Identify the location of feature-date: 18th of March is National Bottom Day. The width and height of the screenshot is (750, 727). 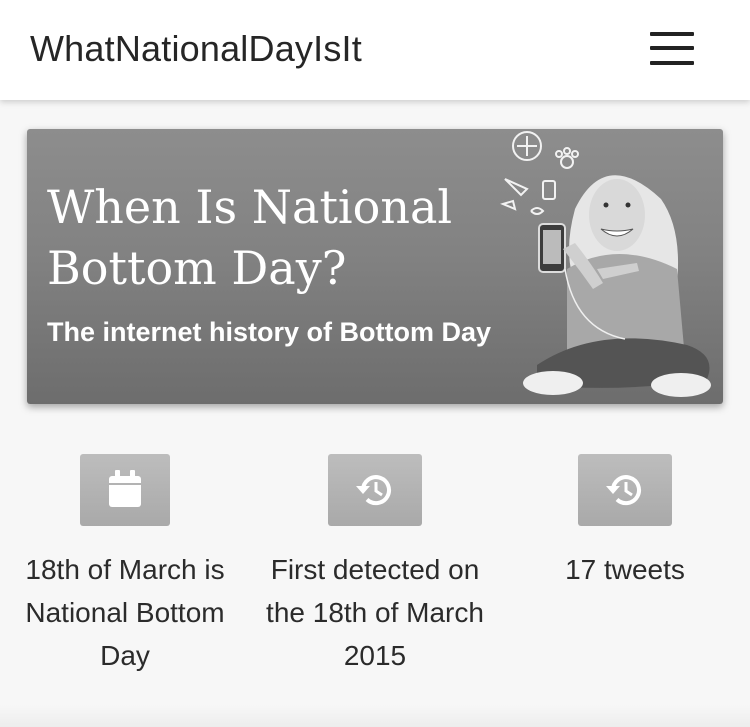
(125, 565).